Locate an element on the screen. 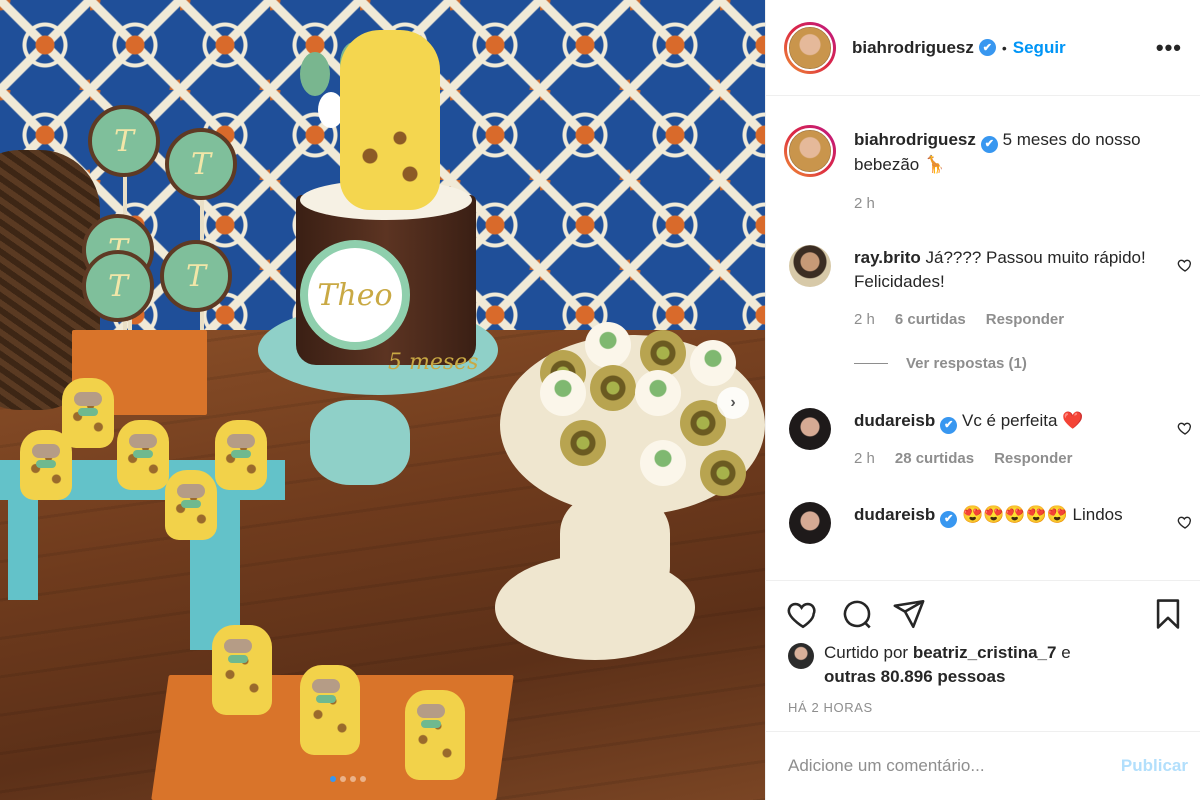 Image resolution: width=1200 pixels, height=800 pixels. blue-bench-leg is located at coordinates (23, 547).